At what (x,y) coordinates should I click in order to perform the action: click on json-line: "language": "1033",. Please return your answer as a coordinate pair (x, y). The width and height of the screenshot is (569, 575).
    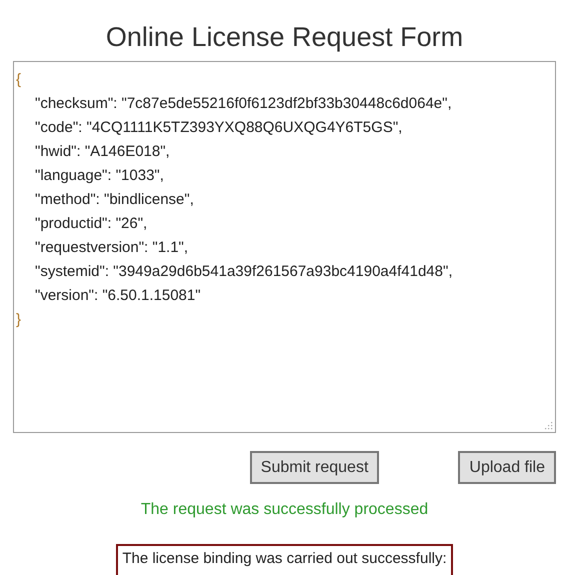
    Looking at the image, I should click on (99, 176).